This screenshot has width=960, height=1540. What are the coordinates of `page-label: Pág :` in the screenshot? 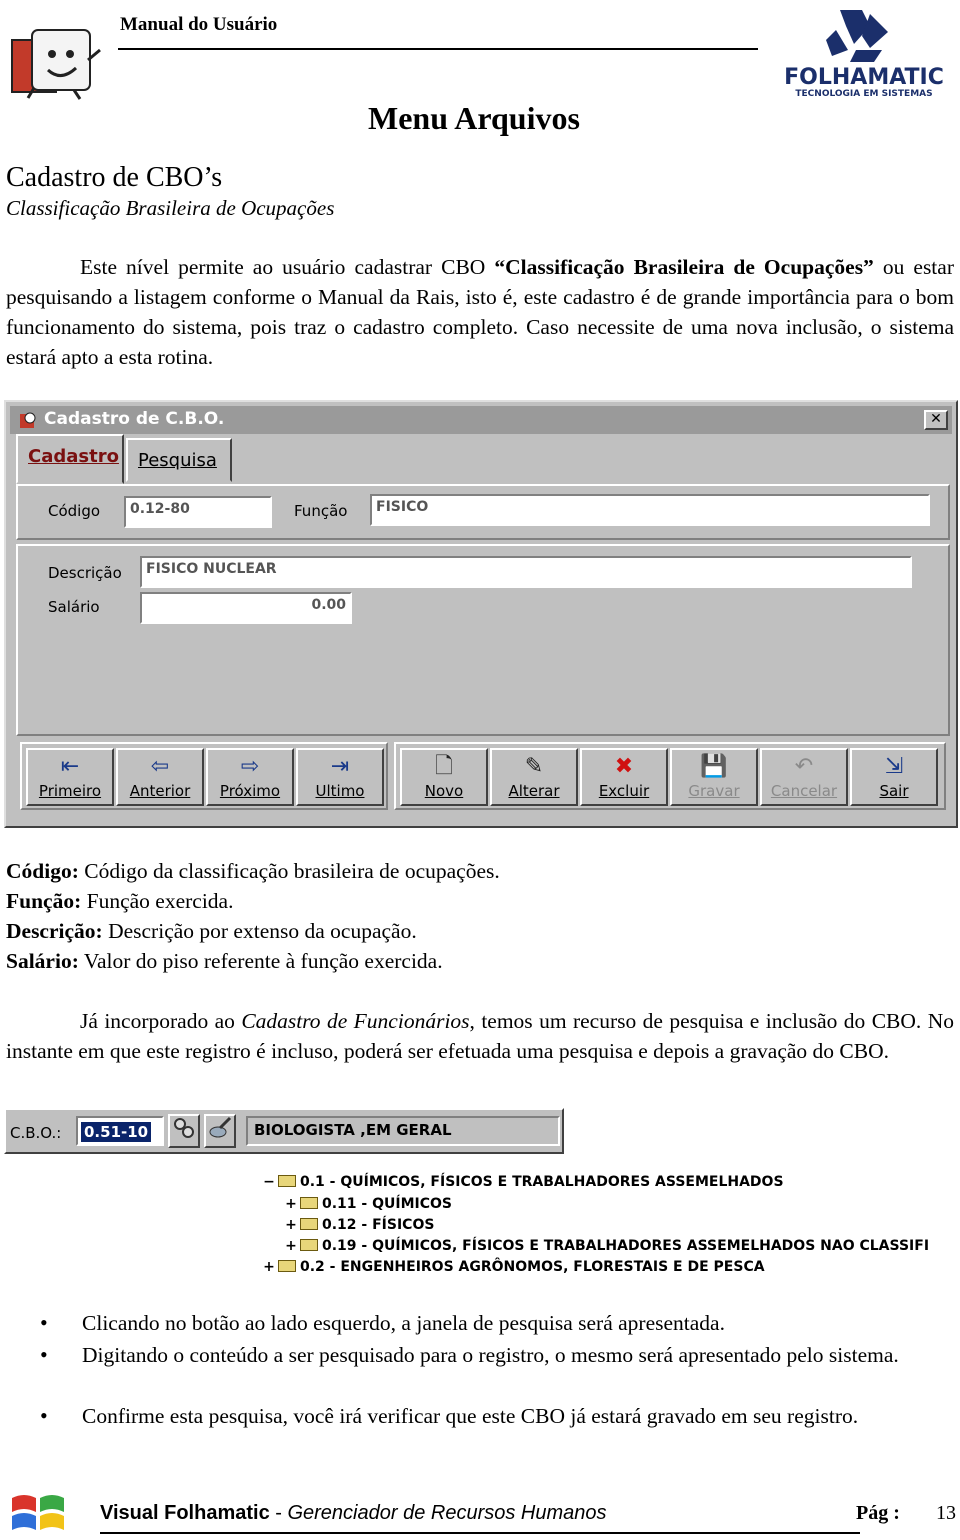 It's located at (878, 1513).